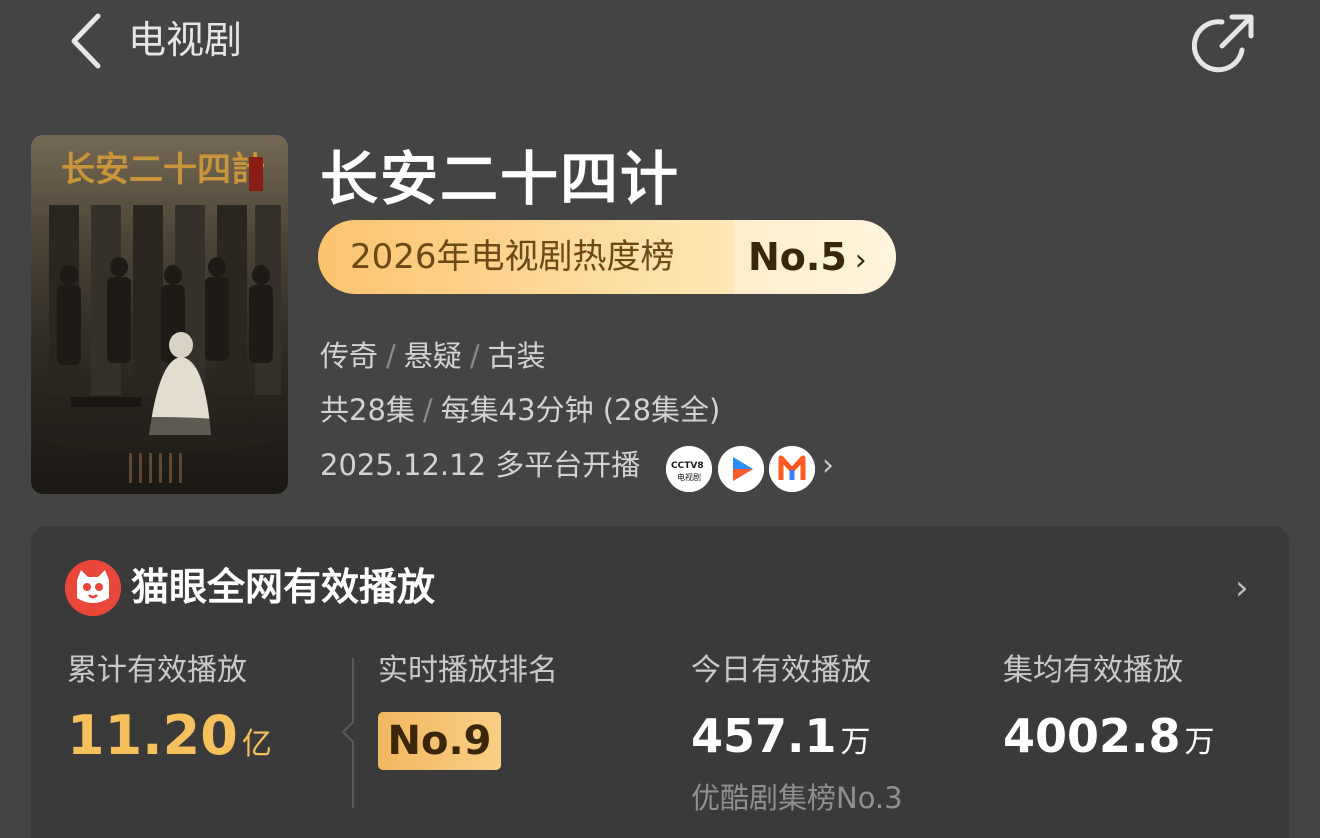 The image size is (1320, 838). Describe the element at coordinates (764, 736) in the screenshot. I see `today-plays-number: 457.1` at that location.